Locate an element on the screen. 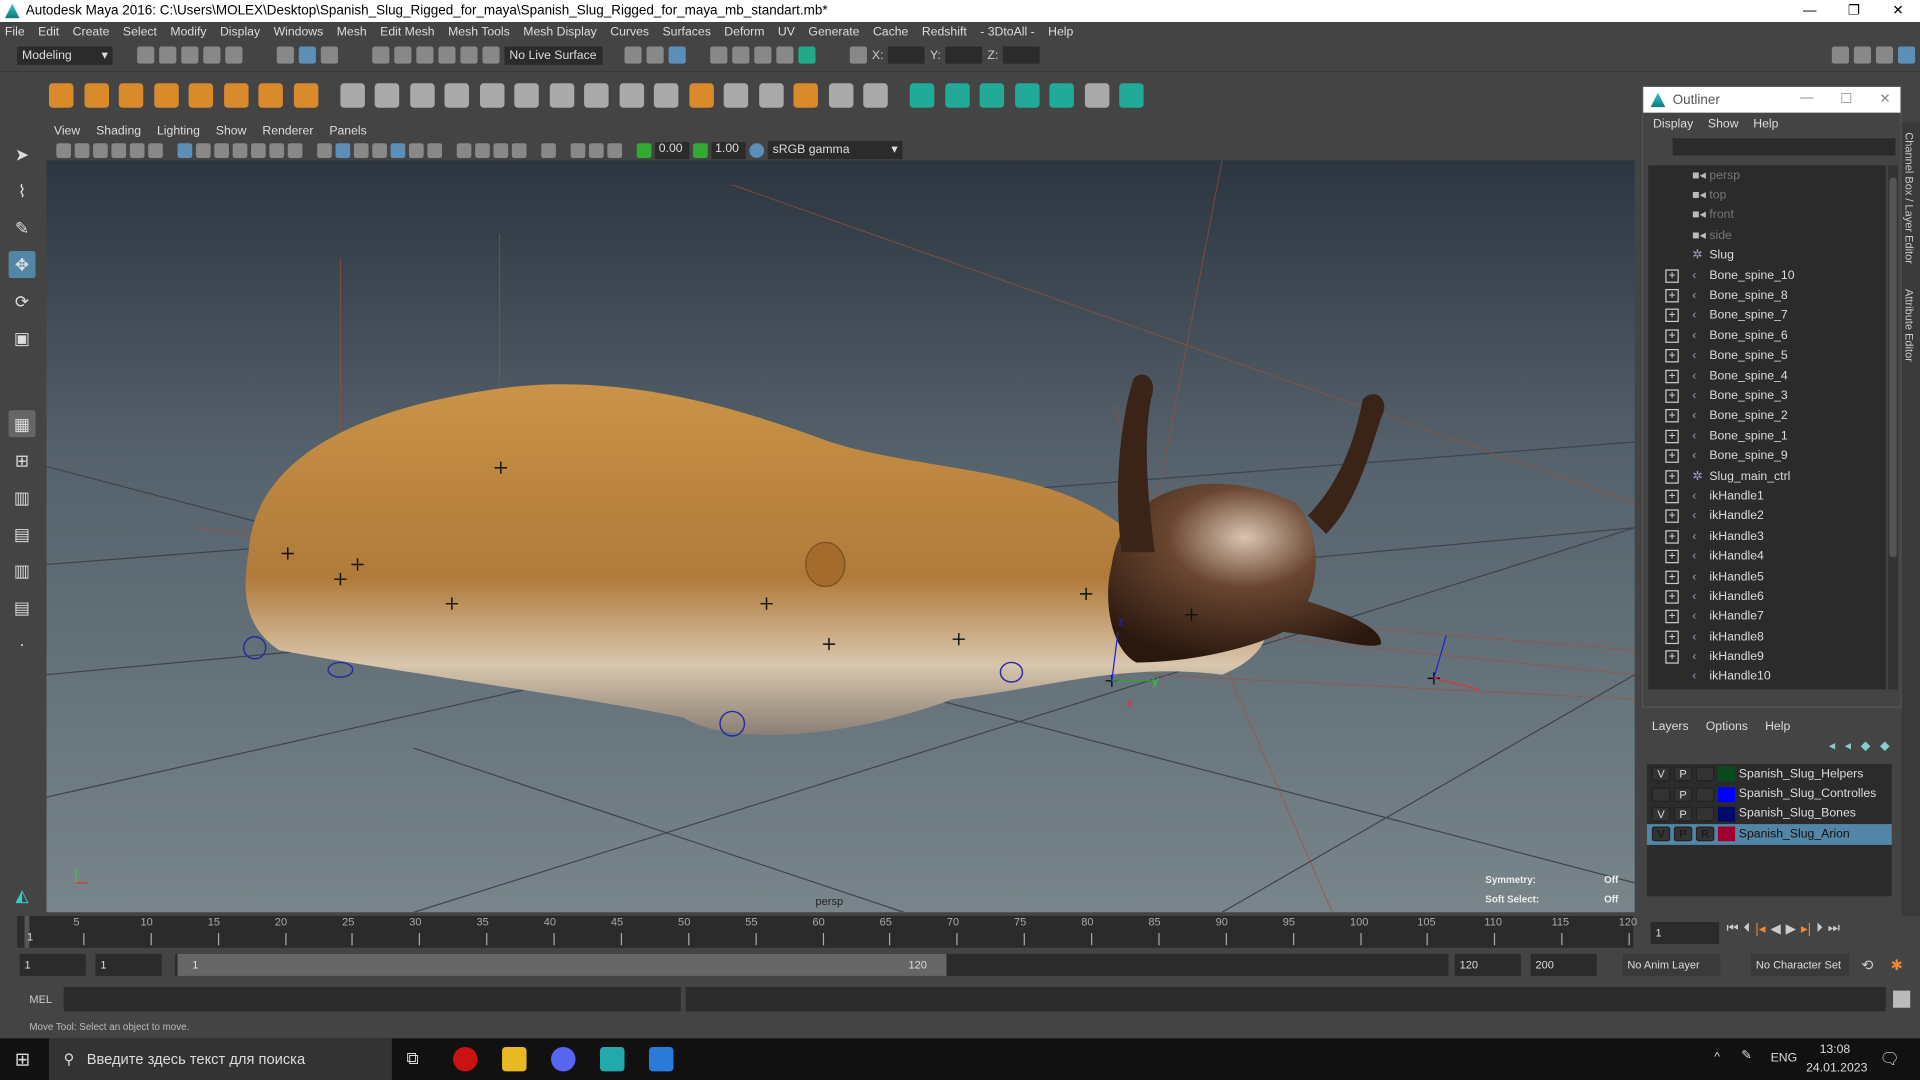 The width and height of the screenshot is (1920, 1080). menu-deform: Deform is located at coordinates (744, 32).